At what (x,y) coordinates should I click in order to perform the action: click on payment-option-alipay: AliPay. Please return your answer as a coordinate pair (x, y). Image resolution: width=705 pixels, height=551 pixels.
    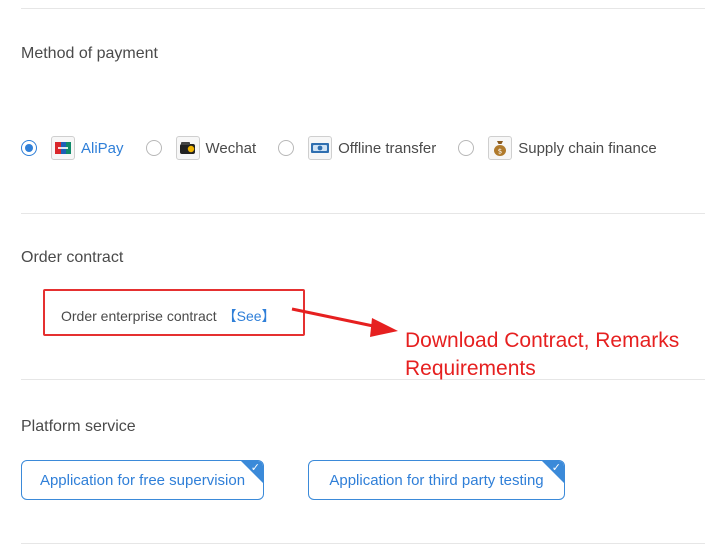
    Looking at the image, I should click on (72, 148).